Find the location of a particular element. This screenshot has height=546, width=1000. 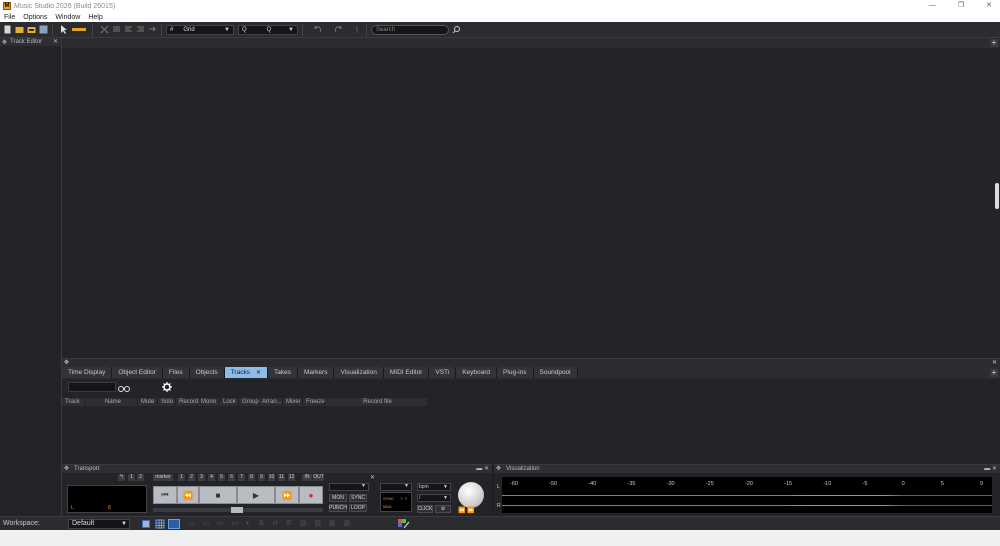

open-project-icon is located at coordinates (31, 29).